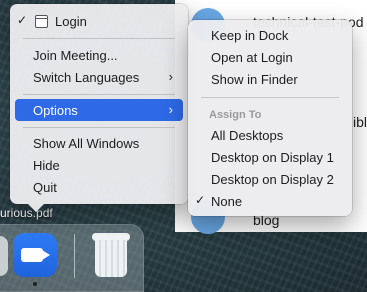 This screenshot has width=367, height=292. What do you see at coordinates (270, 201) in the screenshot?
I see `menu-item-none: ✓ None` at bounding box center [270, 201].